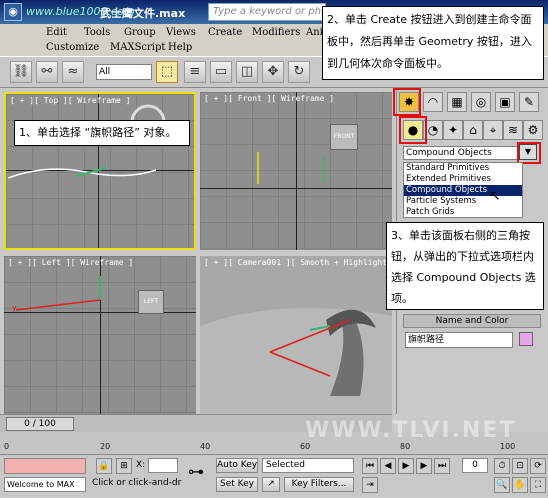  What do you see at coordinates (462, 153) in the screenshot?
I see `category-dropdown: Compound Objects` at bounding box center [462, 153].